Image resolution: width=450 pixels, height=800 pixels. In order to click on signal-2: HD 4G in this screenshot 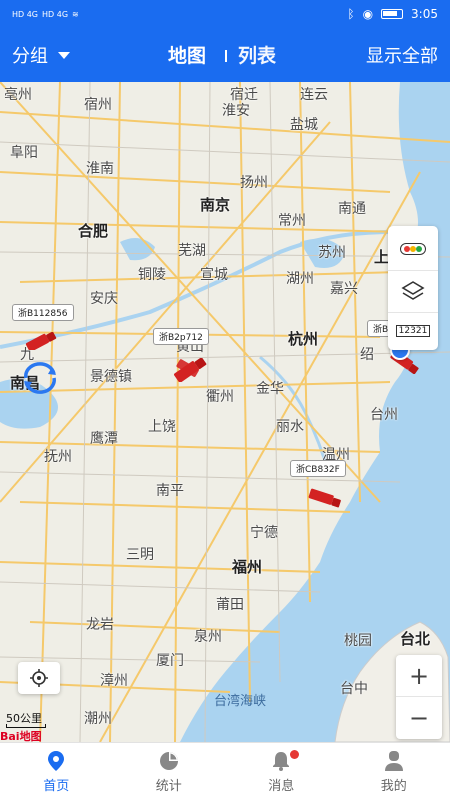, I will do `click(55, 14)`.